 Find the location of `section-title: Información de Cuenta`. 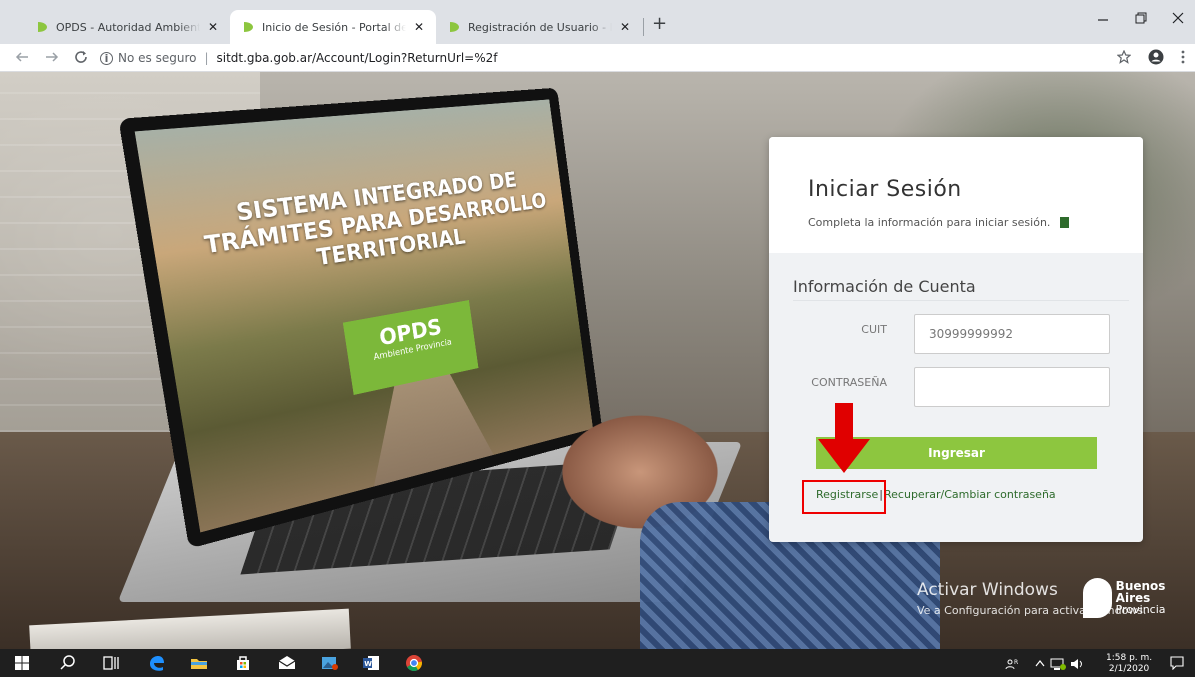

section-title: Información de Cuenta is located at coordinates (884, 286).